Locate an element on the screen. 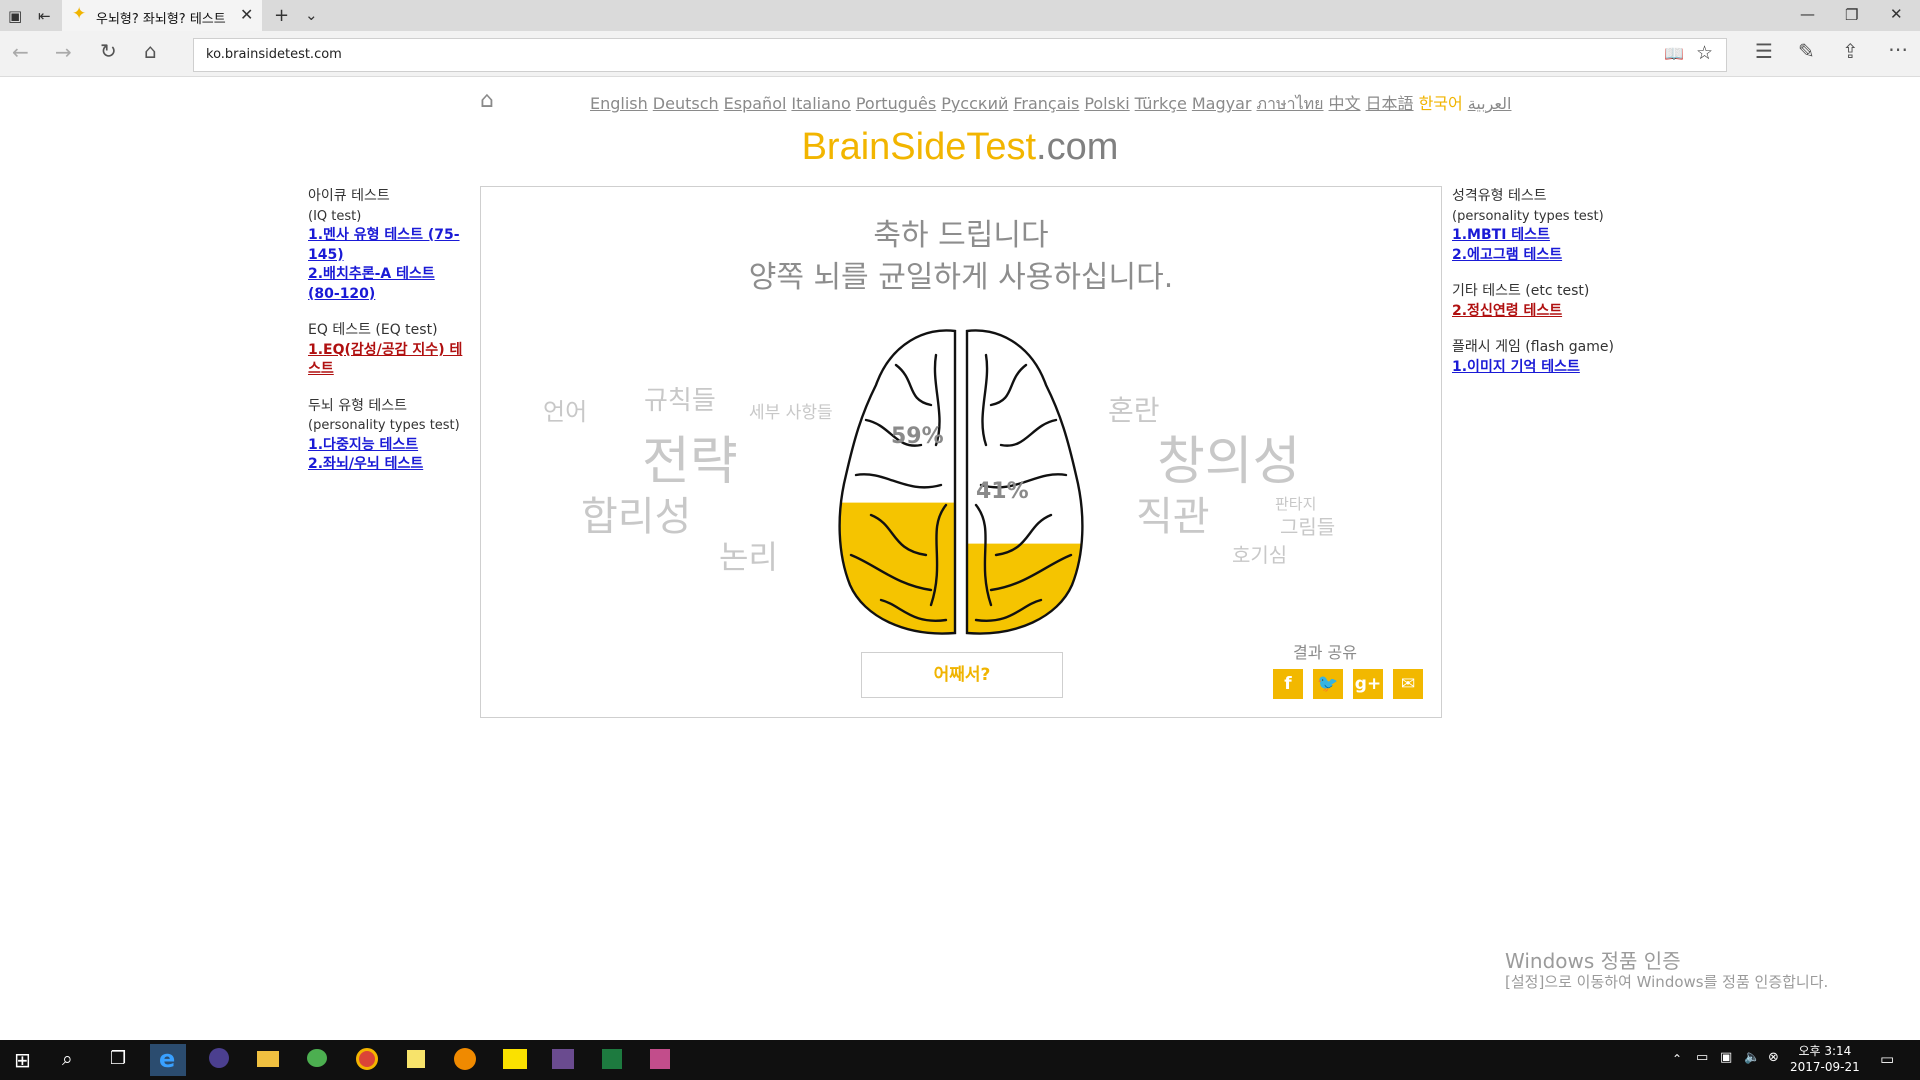 The image size is (1920, 1080). site-brand: BrainSideTest is located at coordinates (919, 147).